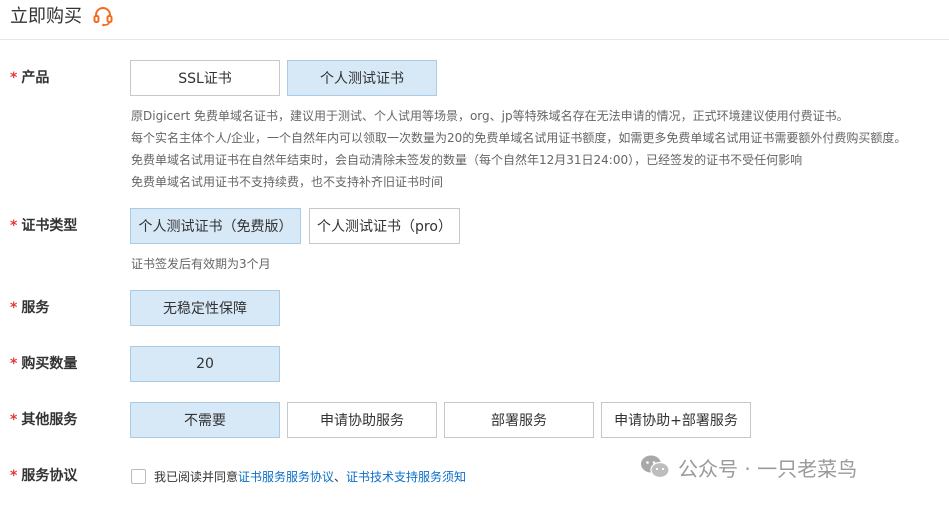  Describe the element at coordinates (655, 467) in the screenshot. I see `wechat-icon` at that location.